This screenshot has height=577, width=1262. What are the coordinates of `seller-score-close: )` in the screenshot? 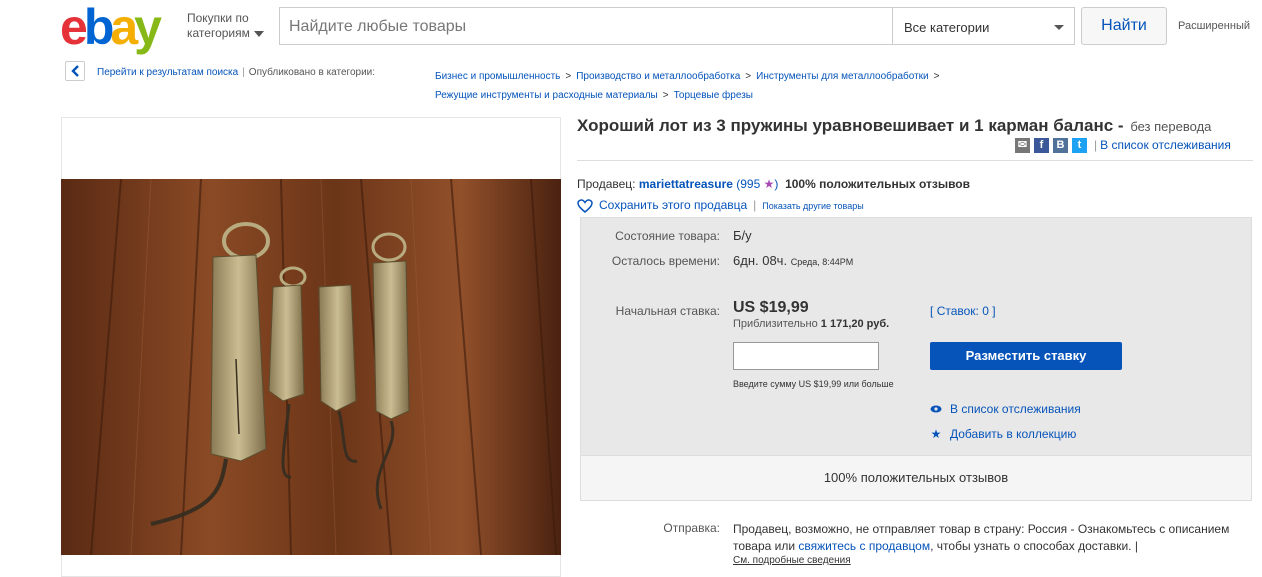 It's located at (776, 184).